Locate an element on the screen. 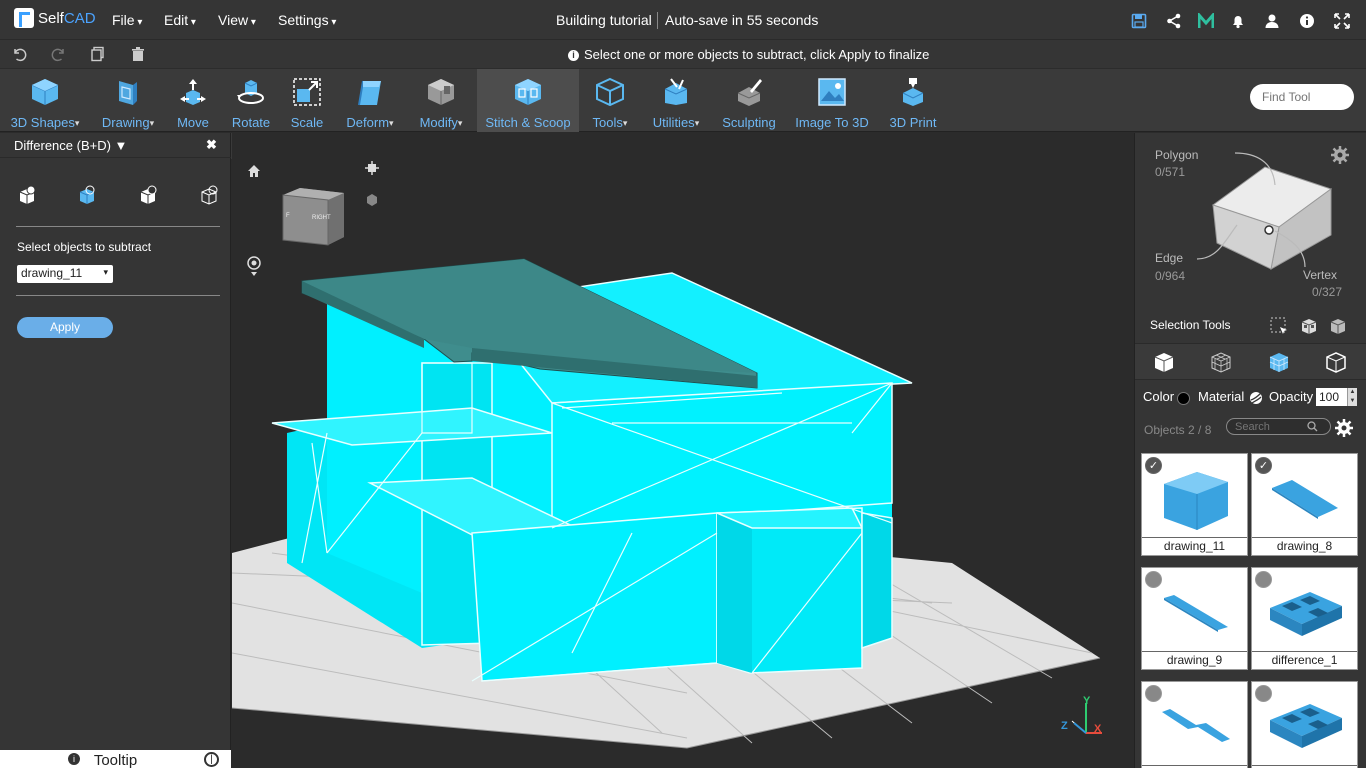 This screenshot has width=1366, height=768. fullscreen-icon is located at coordinates (1342, 21).